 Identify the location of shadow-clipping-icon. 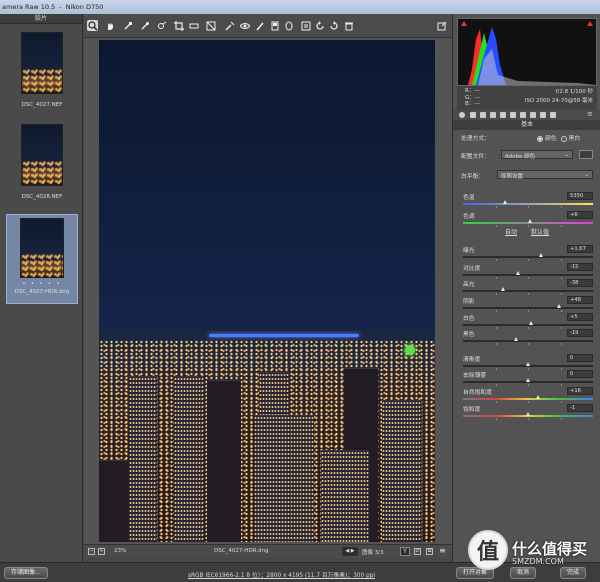
(464, 23).